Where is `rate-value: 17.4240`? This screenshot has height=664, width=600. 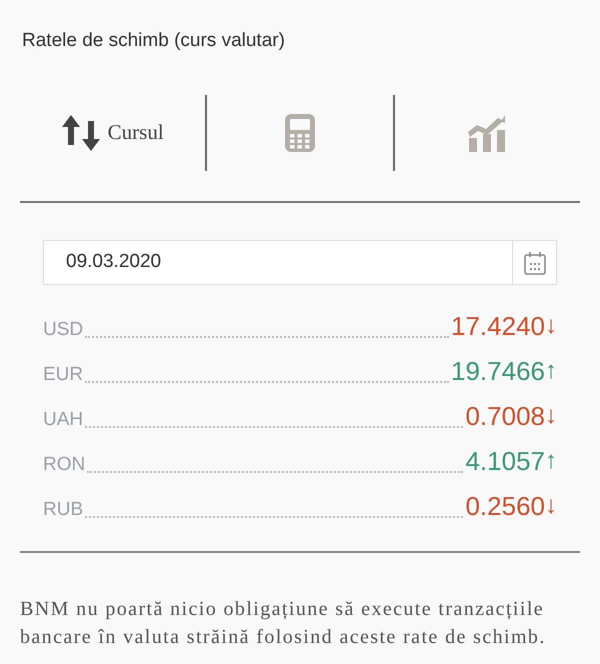
rate-value: 17.4240 is located at coordinates (498, 326).